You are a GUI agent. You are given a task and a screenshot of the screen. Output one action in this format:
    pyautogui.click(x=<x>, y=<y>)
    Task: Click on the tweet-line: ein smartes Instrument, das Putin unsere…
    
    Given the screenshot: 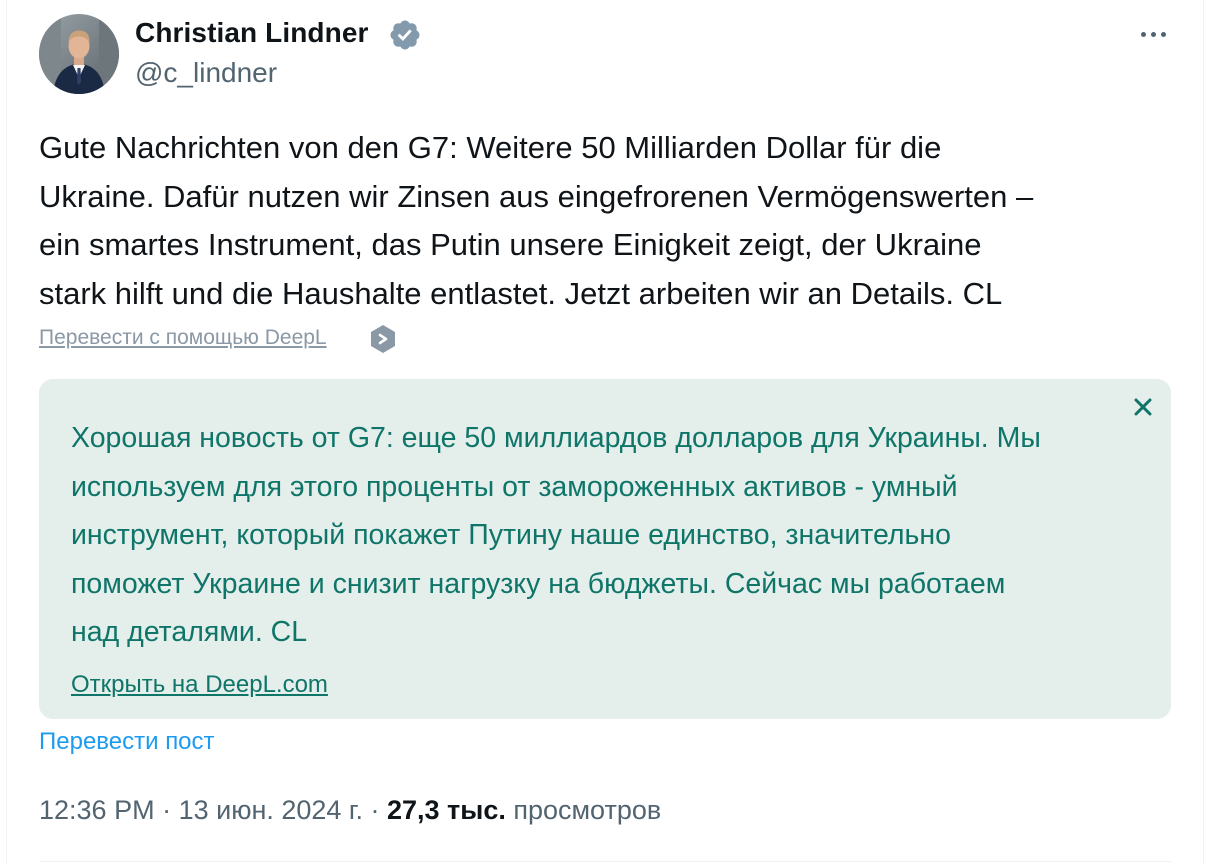 What is the action you would take?
    pyautogui.click(x=510, y=244)
    